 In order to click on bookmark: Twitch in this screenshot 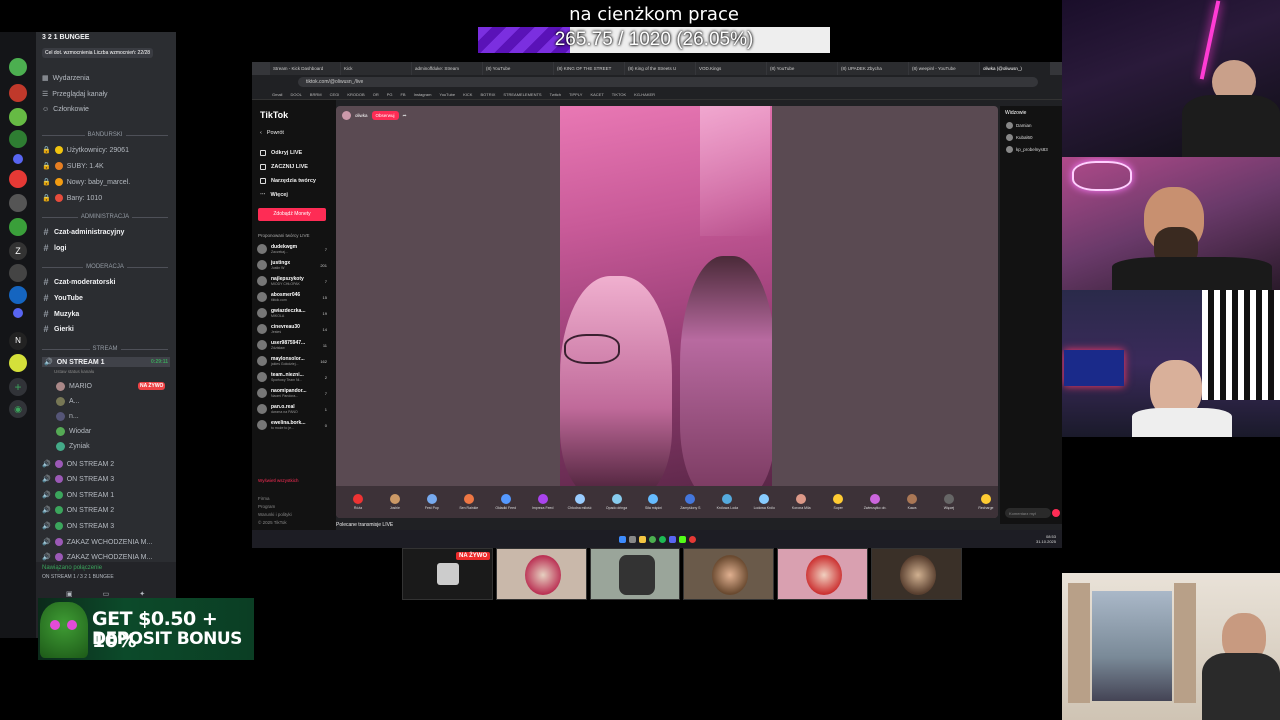, I will do `click(555, 94)`.